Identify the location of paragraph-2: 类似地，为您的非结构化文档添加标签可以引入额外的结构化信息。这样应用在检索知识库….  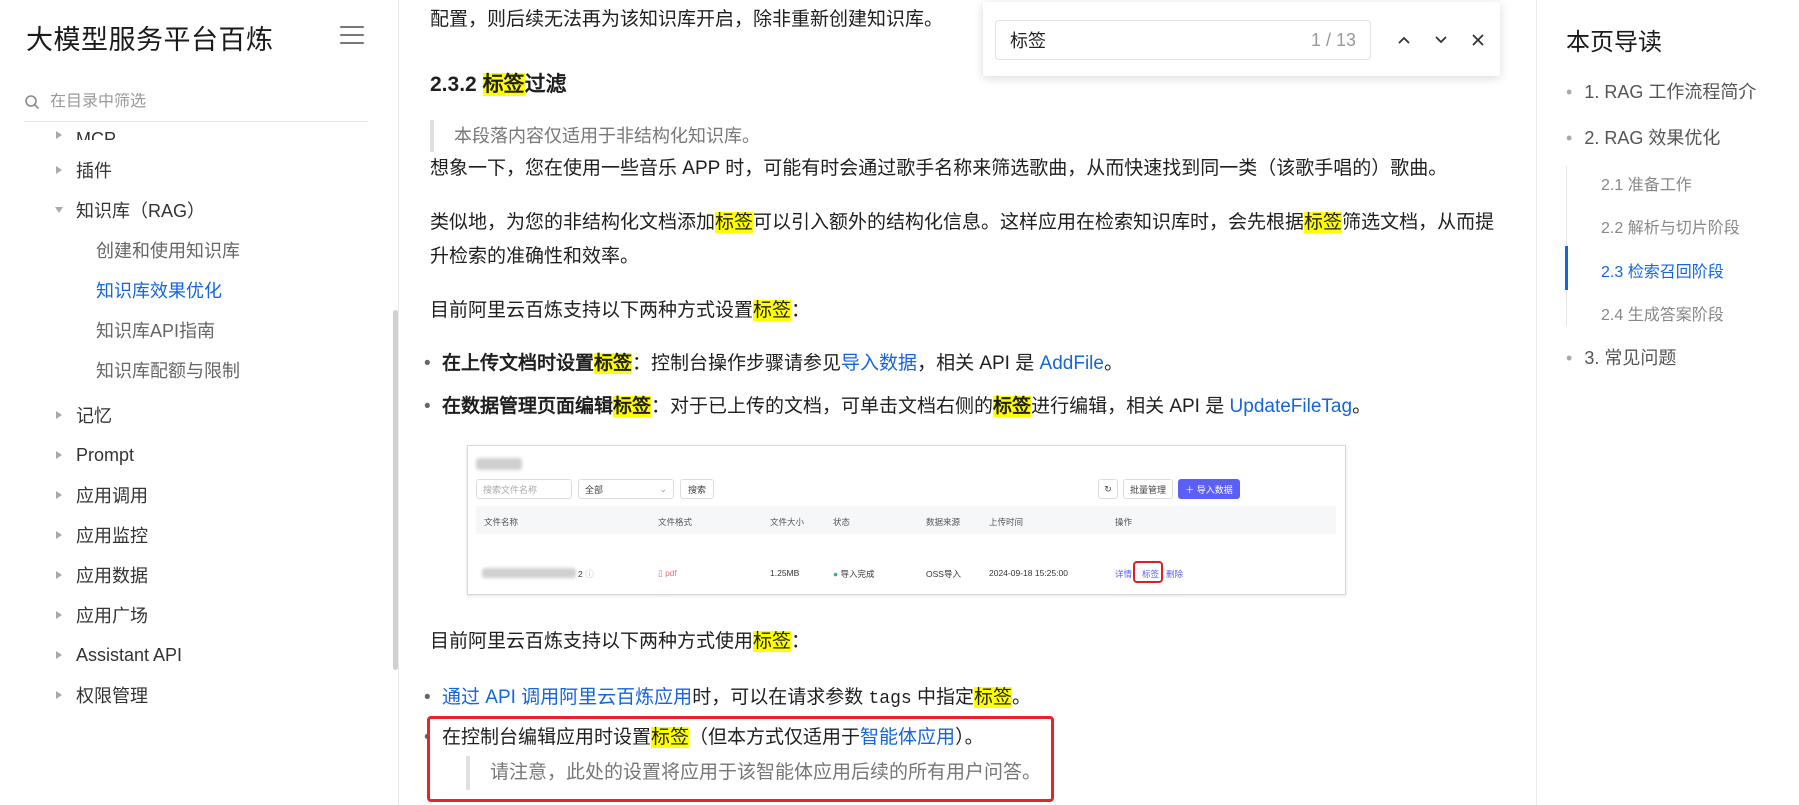
(962, 239).